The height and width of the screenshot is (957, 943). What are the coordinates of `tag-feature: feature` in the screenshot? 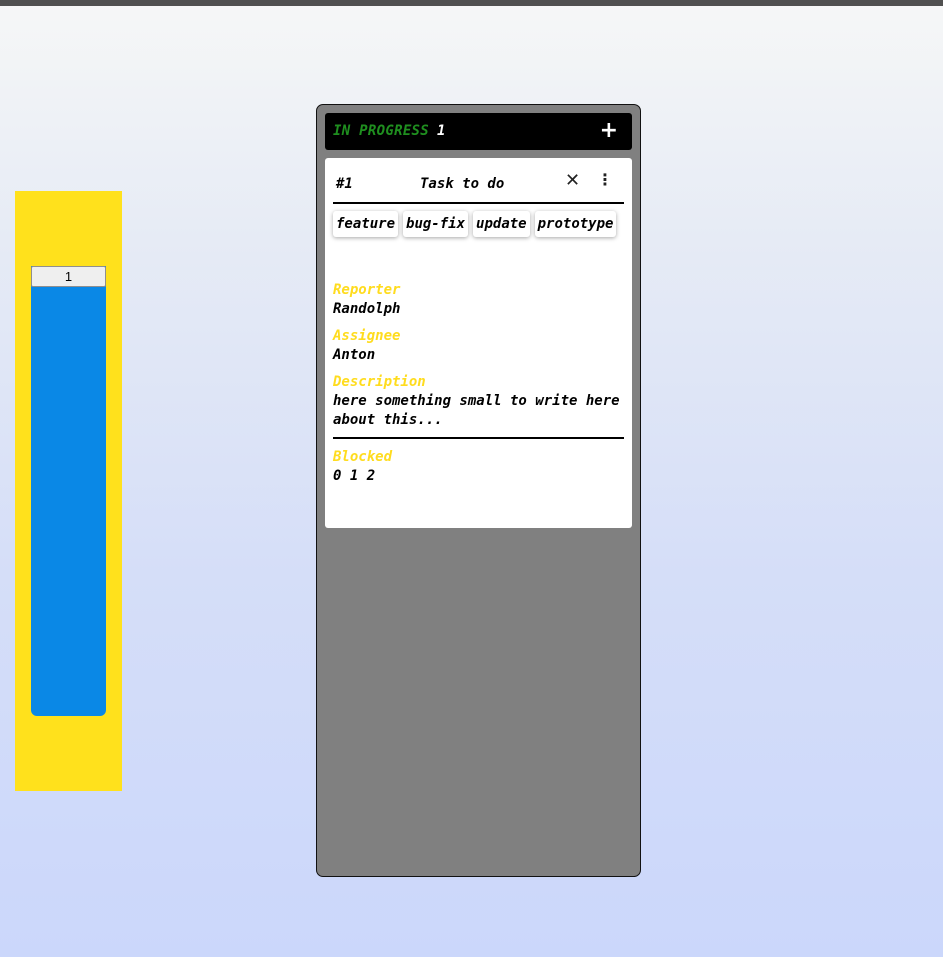 It's located at (366, 224).